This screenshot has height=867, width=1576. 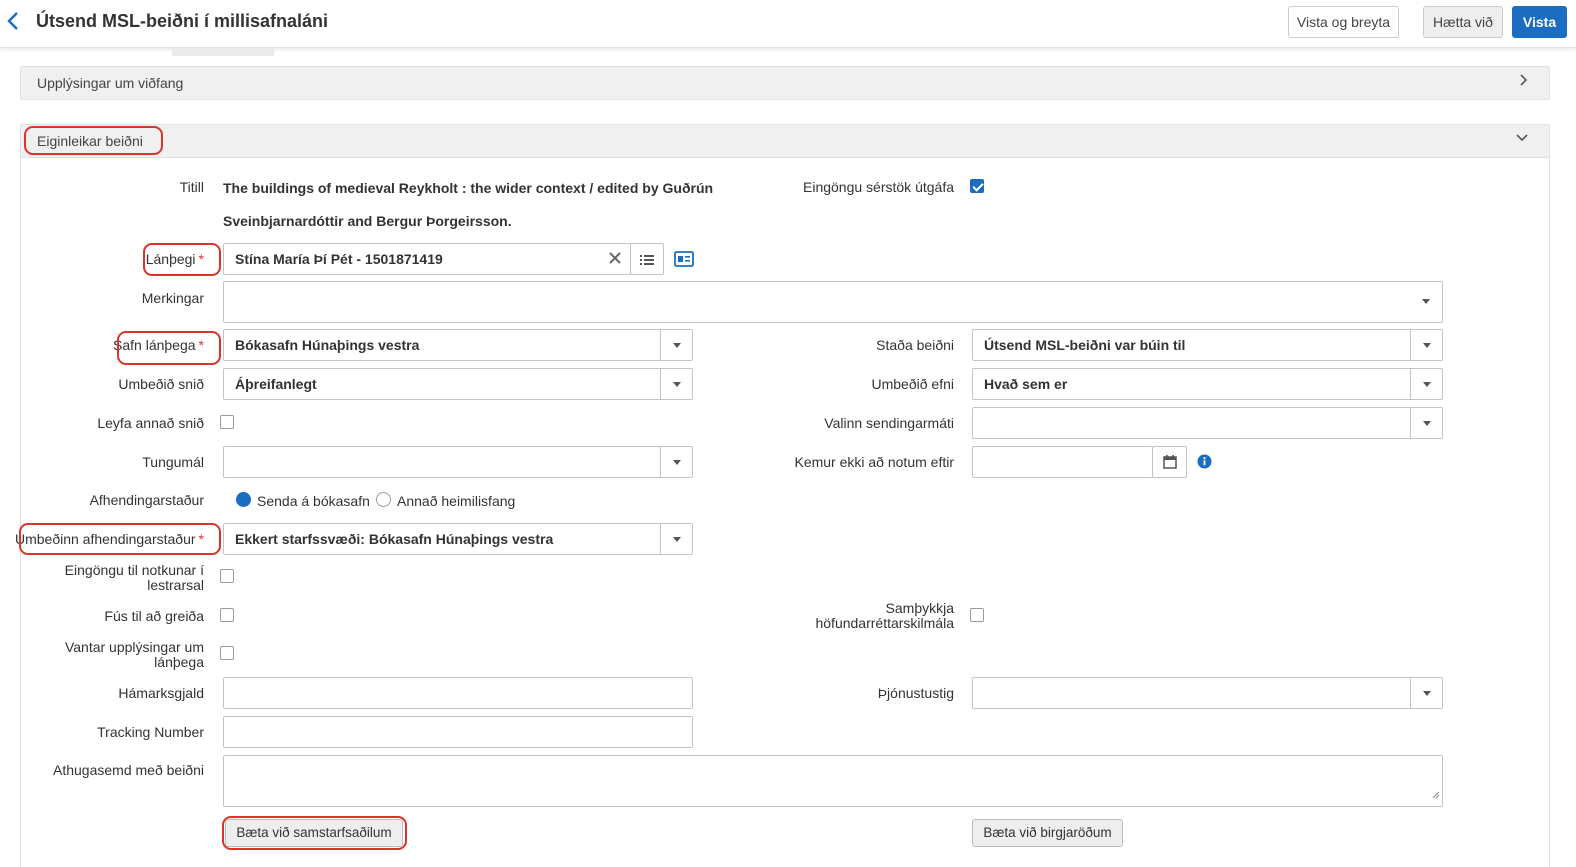 I want to click on missing-borrower-info-checkbox, so click(x=227, y=653).